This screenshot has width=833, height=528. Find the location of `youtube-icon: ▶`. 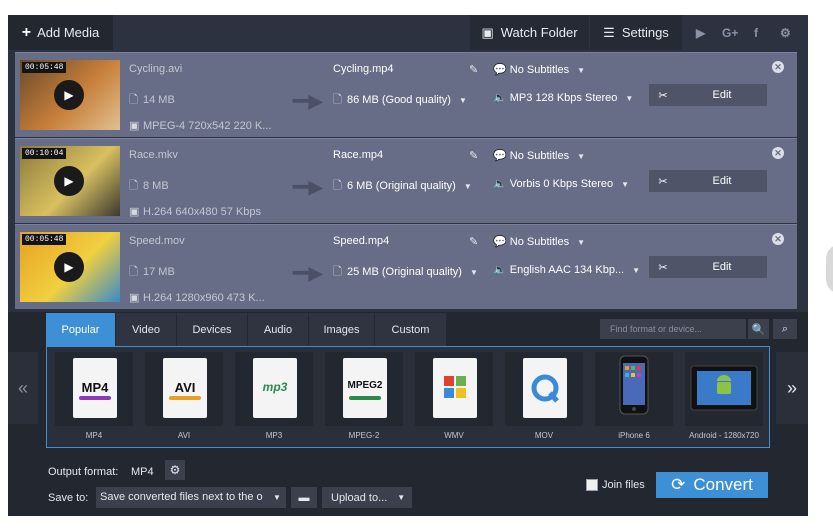

youtube-icon: ▶ is located at coordinates (700, 33).